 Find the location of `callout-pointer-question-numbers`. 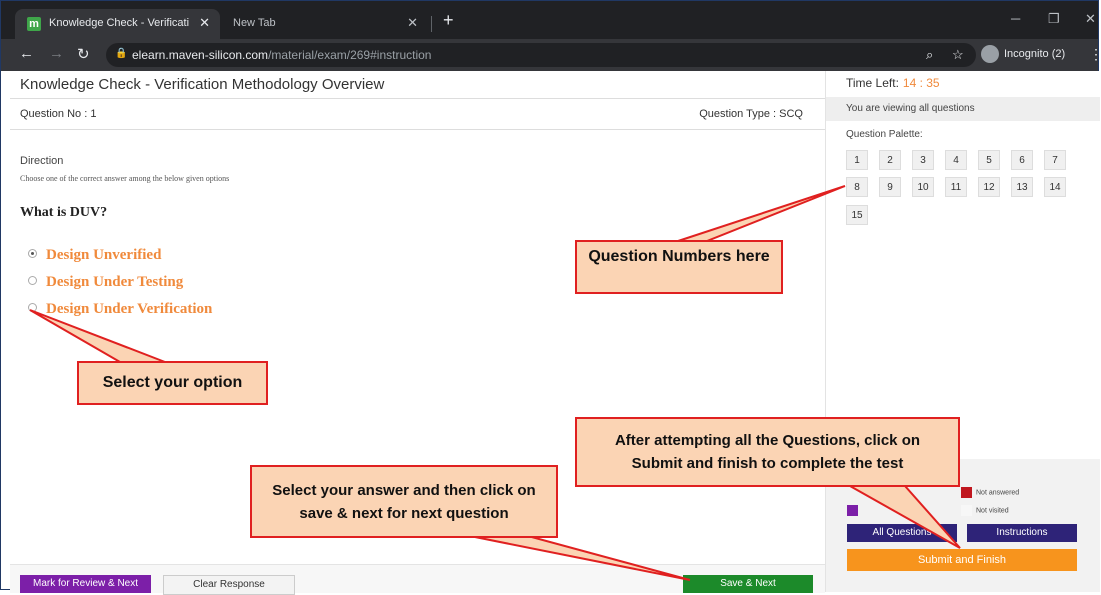

callout-pointer-question-numbers is located at coordinates (758, 214).